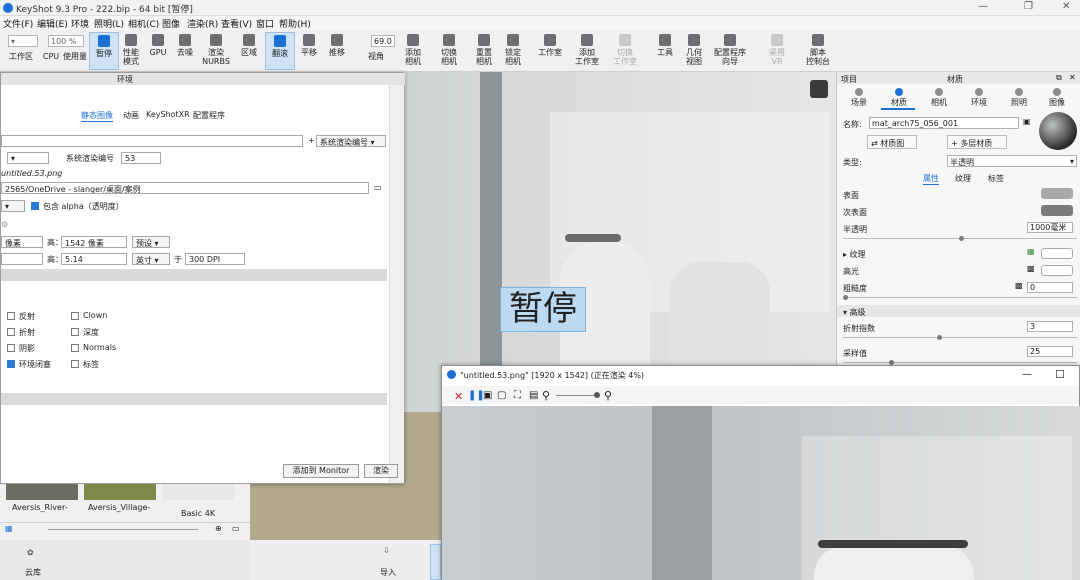  What do you see at coordinates (944, 123) in the screenshot?
I see `material-name-input: mat_arch75_056_001` at bounding box center [944, 123].